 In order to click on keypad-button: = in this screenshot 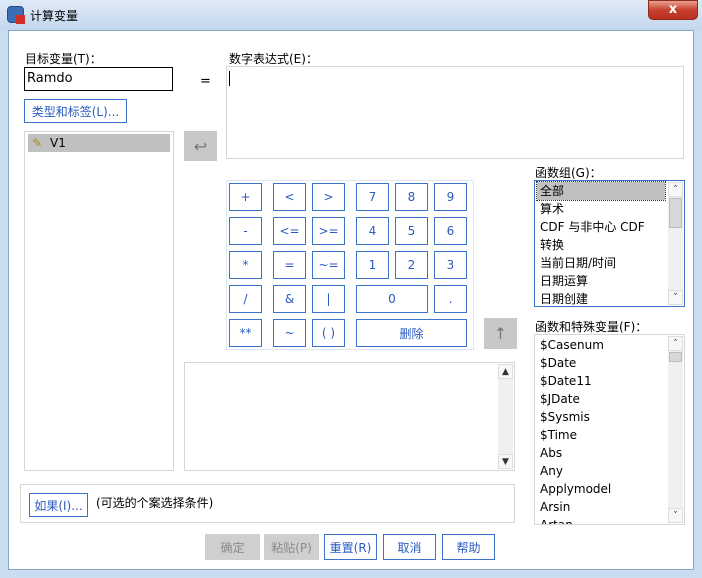, I will do `click(289, 265)`.